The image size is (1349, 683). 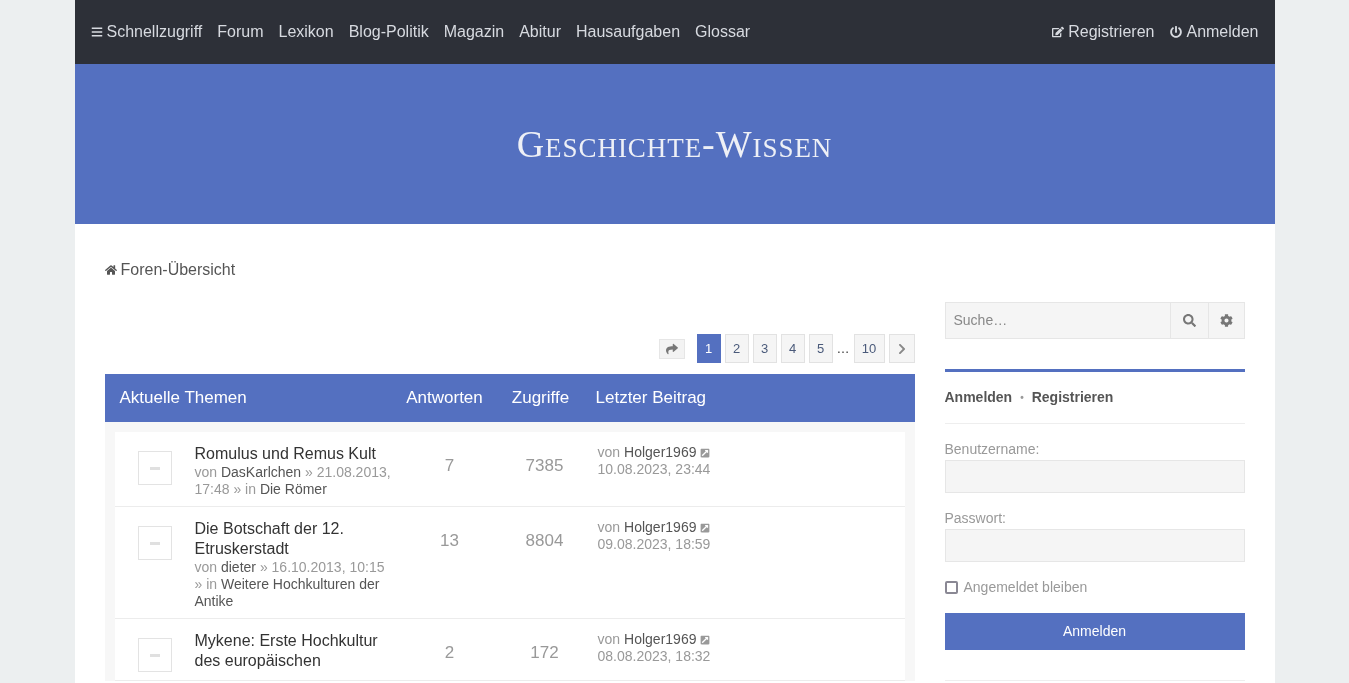 I want to click on topic-meta: von dieter » 16.10.2013, 10:15 » in Weitere Hochkulturen der Antike, so click(x=290, y=584).